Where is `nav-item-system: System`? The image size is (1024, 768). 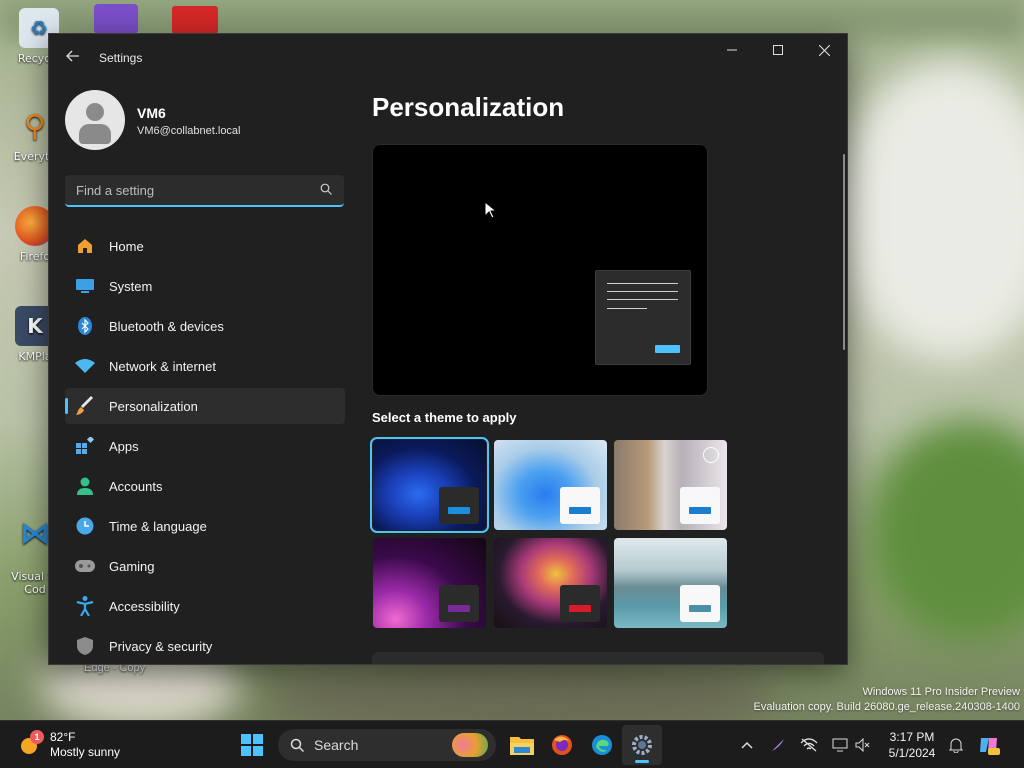
nav-item-system: System is located at coordinates (205, 286).